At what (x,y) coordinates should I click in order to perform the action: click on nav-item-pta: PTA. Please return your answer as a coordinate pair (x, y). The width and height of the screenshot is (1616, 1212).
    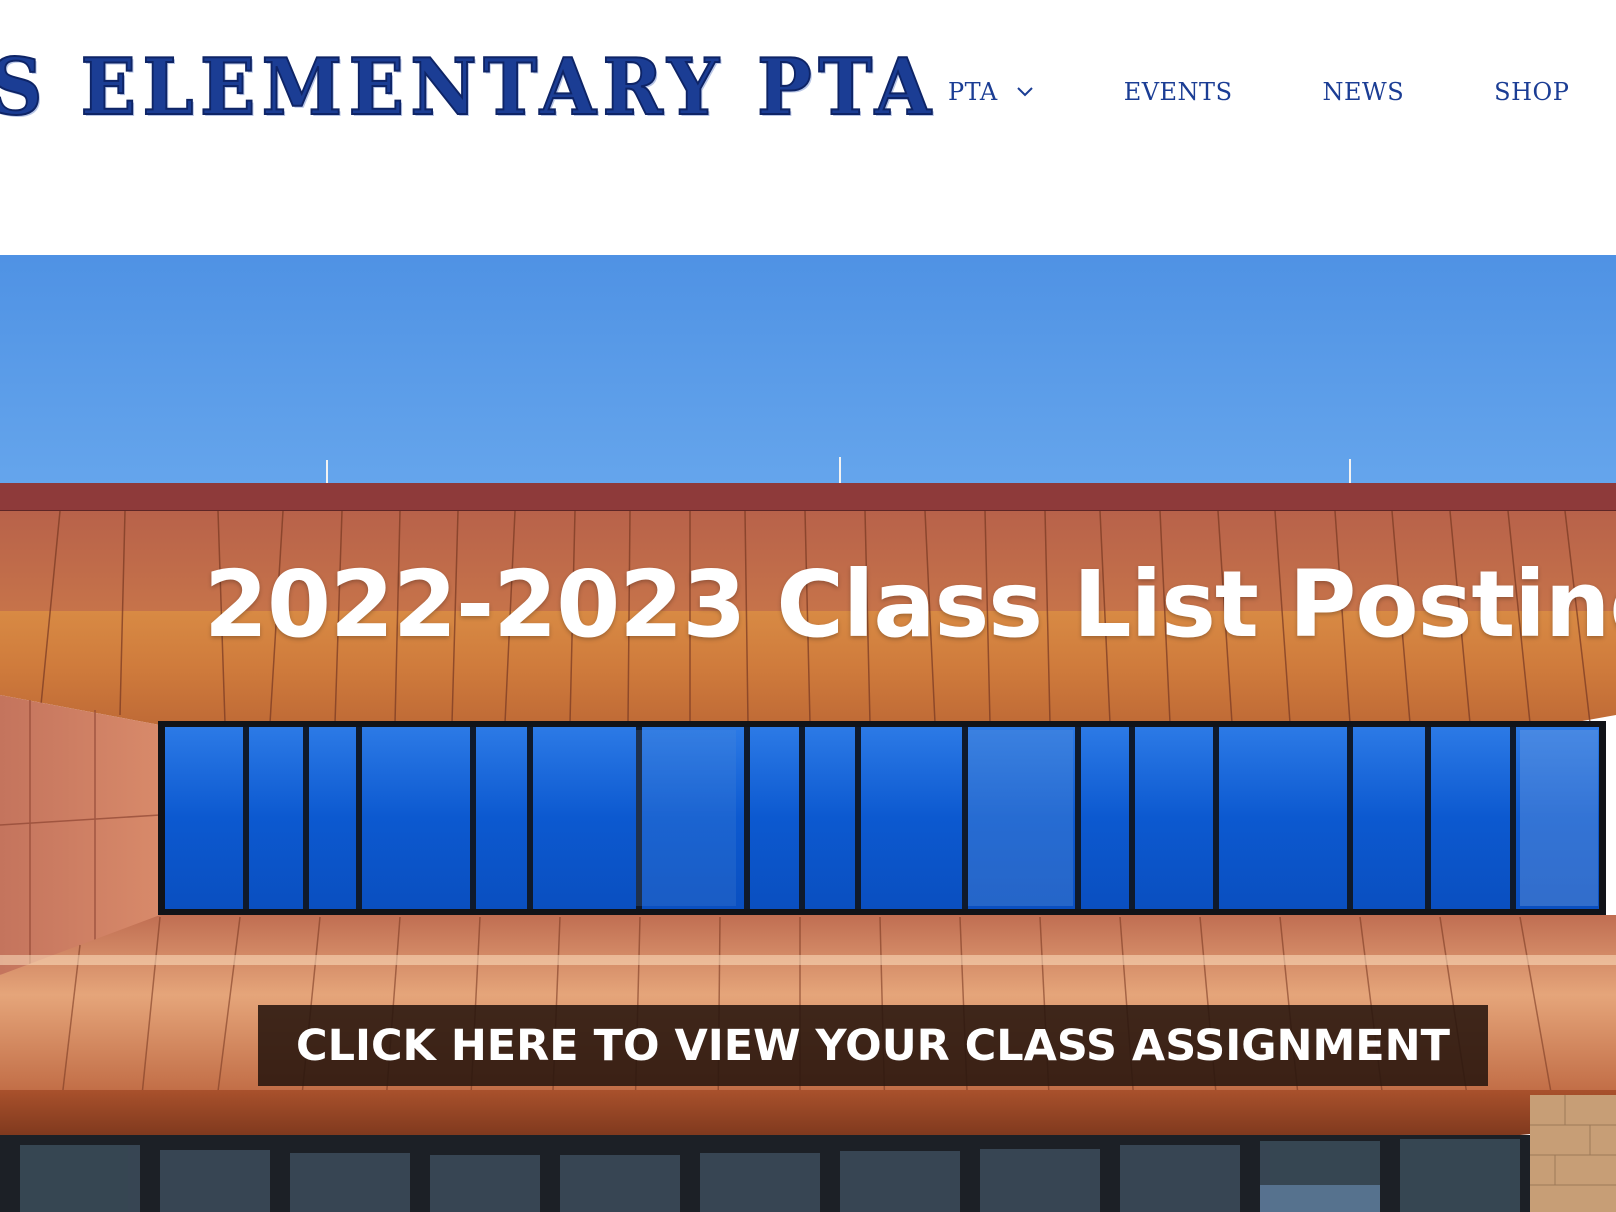
    Looking at the image, I should click on (991, 92).